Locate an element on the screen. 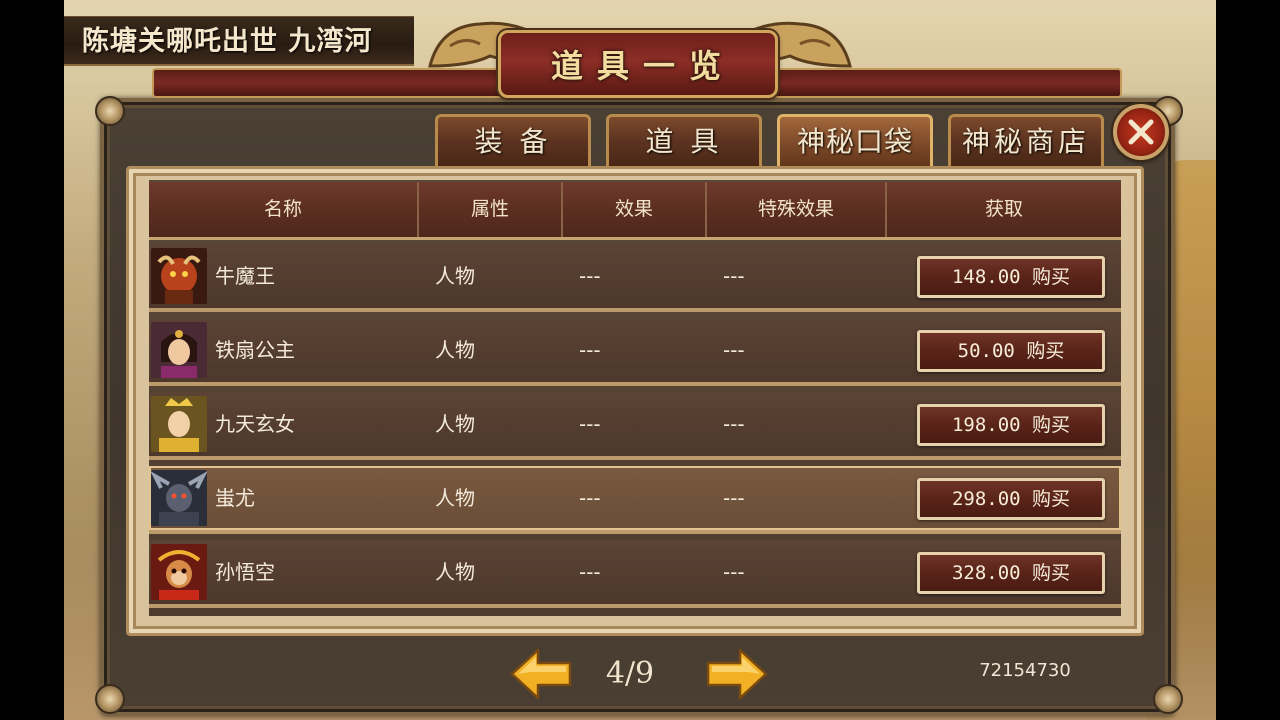 Image resolution: width=1280 pixels, height=720 pixels. price-label: 148.00 is located at coordinates (986, 277).